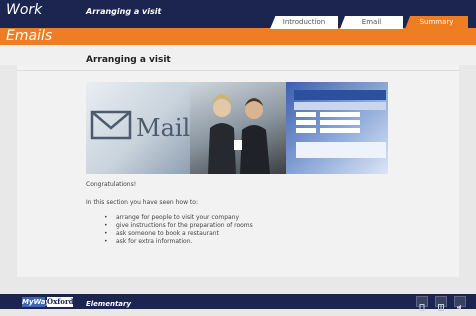 This screenshot has height=316, width=476. Describe the element at coordinates (142, 202) in the screenshot. I see `summary-lead: In this section you have seen how to:` at that location.